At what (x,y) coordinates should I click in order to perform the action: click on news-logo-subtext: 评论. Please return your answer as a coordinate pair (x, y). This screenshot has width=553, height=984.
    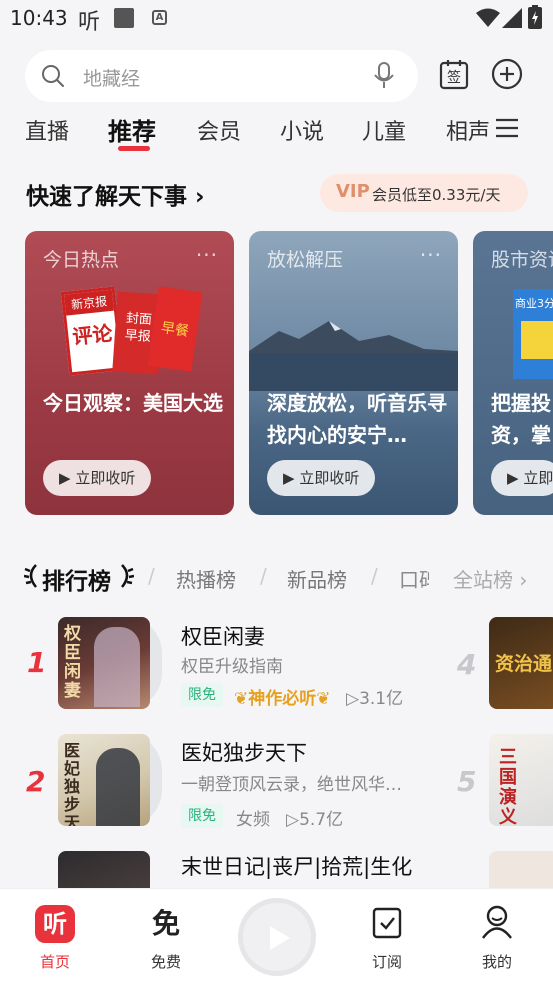
    Looking at the image, I should click on (92, 335).